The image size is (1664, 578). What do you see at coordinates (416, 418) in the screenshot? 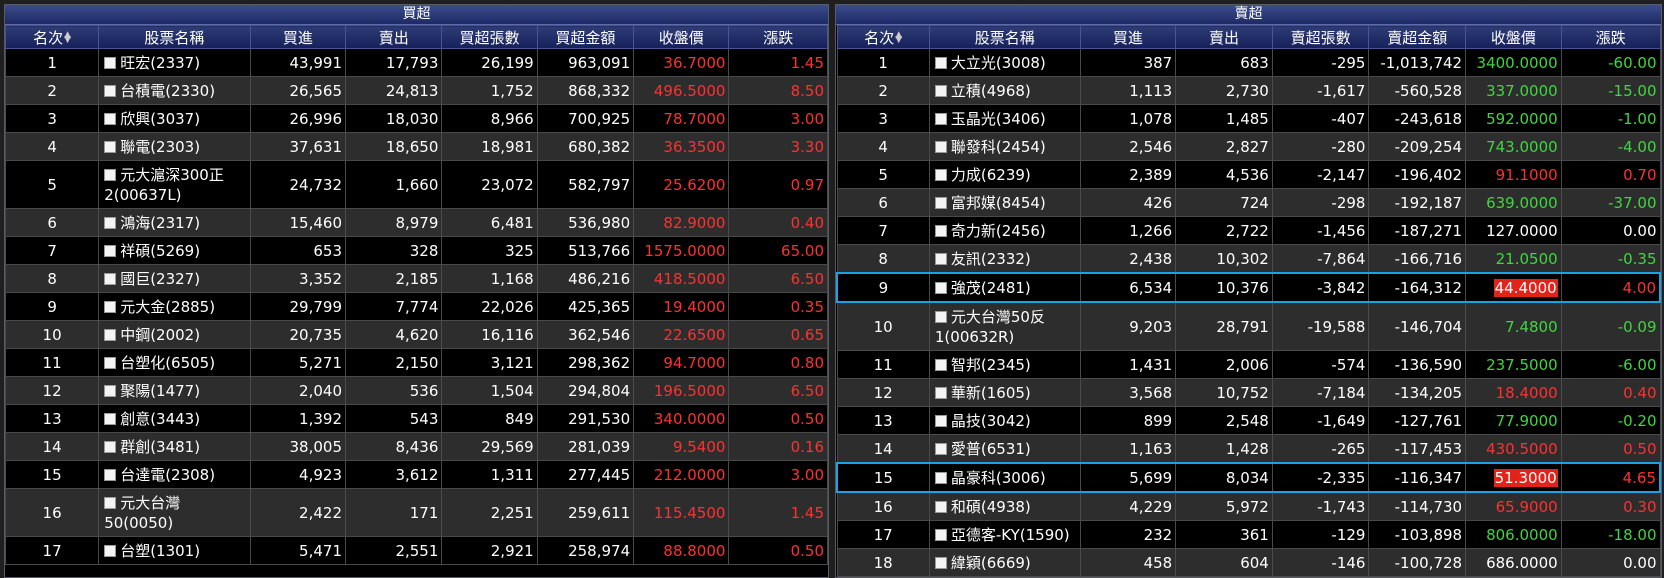
I see `table-row: 13 創意(3443) 1,392 543 849 291,530 340.0000 0.50` at bounding box center [416, 418].